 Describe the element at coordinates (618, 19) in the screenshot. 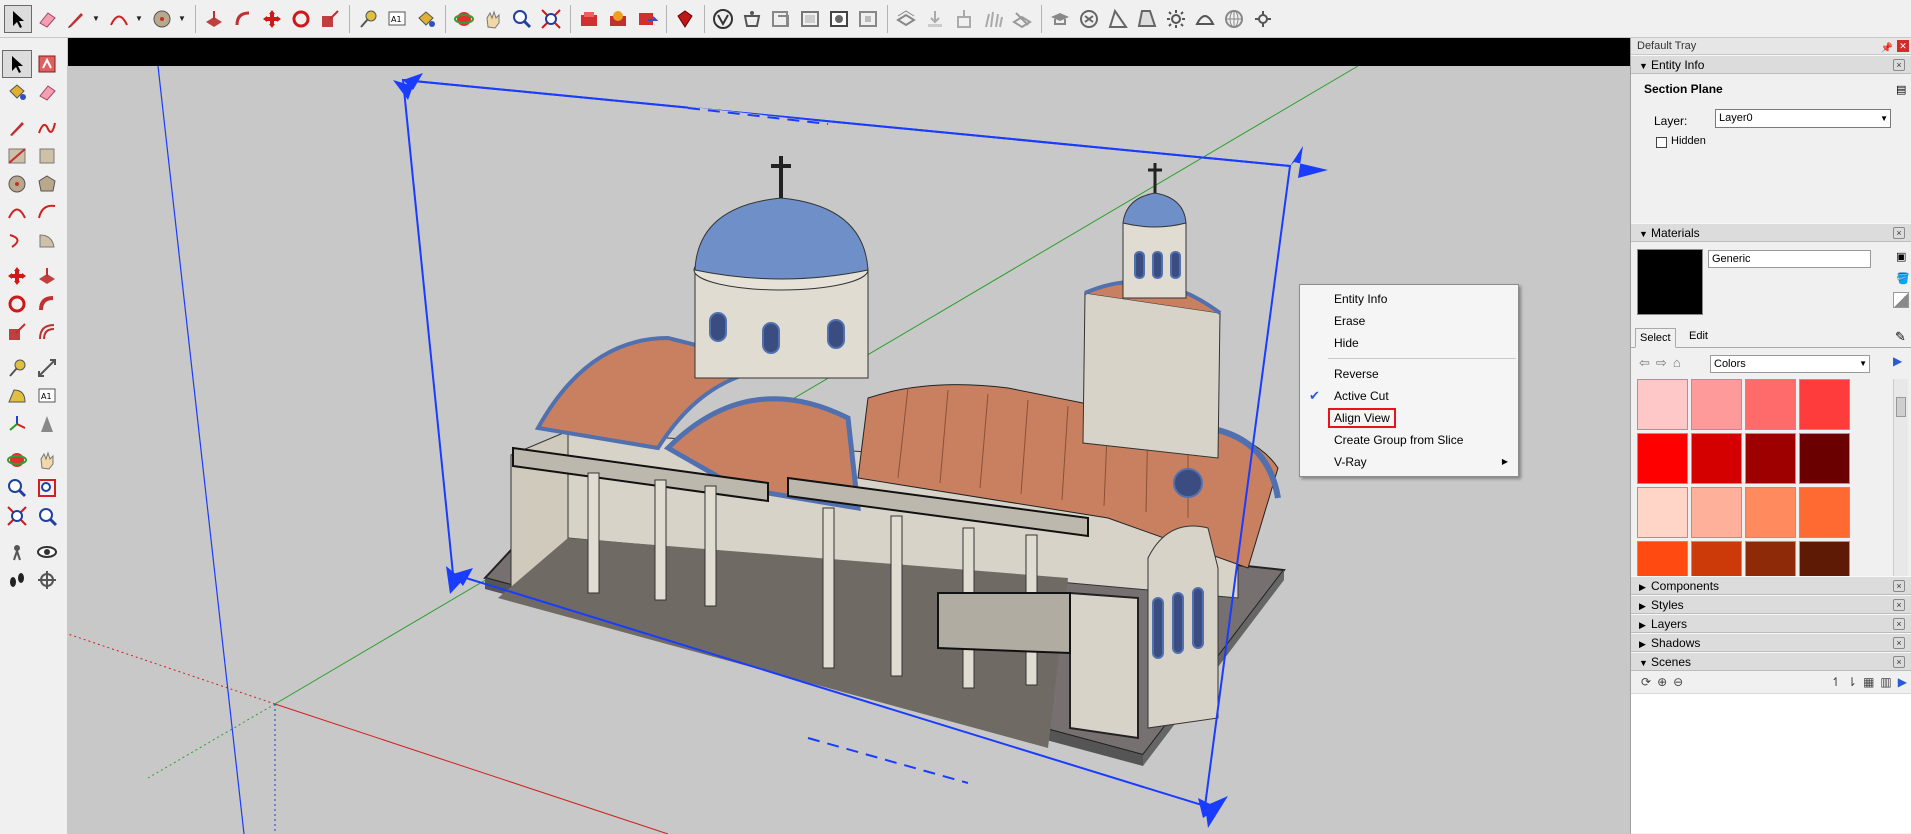

I see `warehouse-share-icon` at that location.